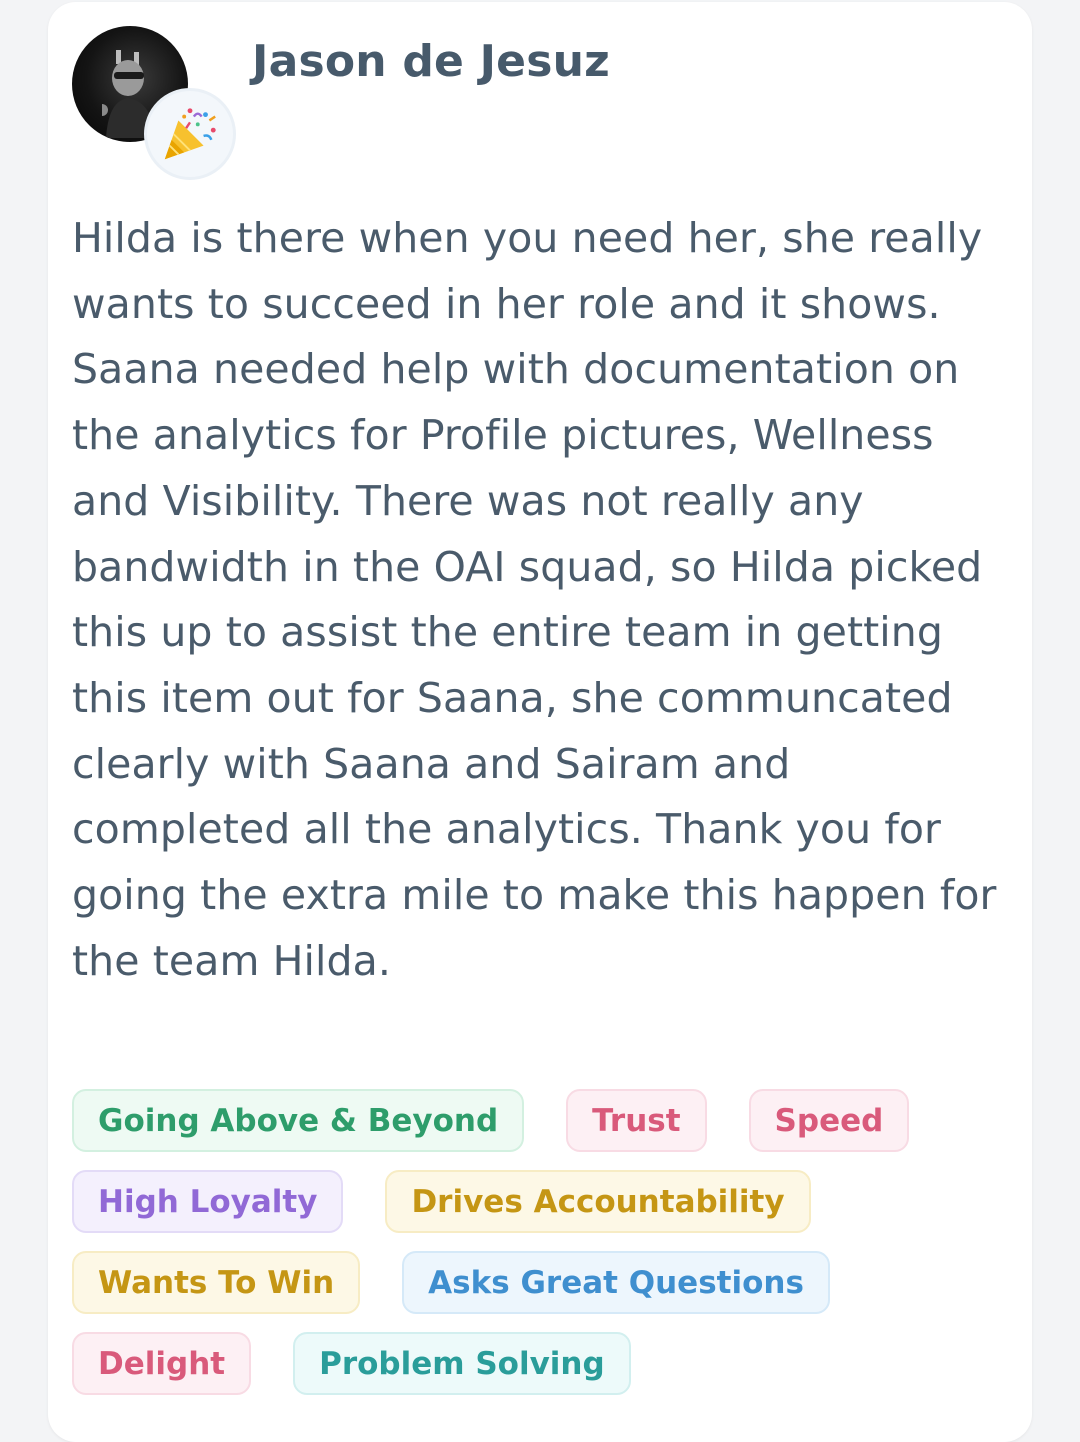 Image resolution: width=1080 pixels, height=1442 pixels. What do you see at coordinates (598, 1201) in the screenshot?
I see `tag-drives-accountability: Drives Accountability` at bounding box center [598, 1201].